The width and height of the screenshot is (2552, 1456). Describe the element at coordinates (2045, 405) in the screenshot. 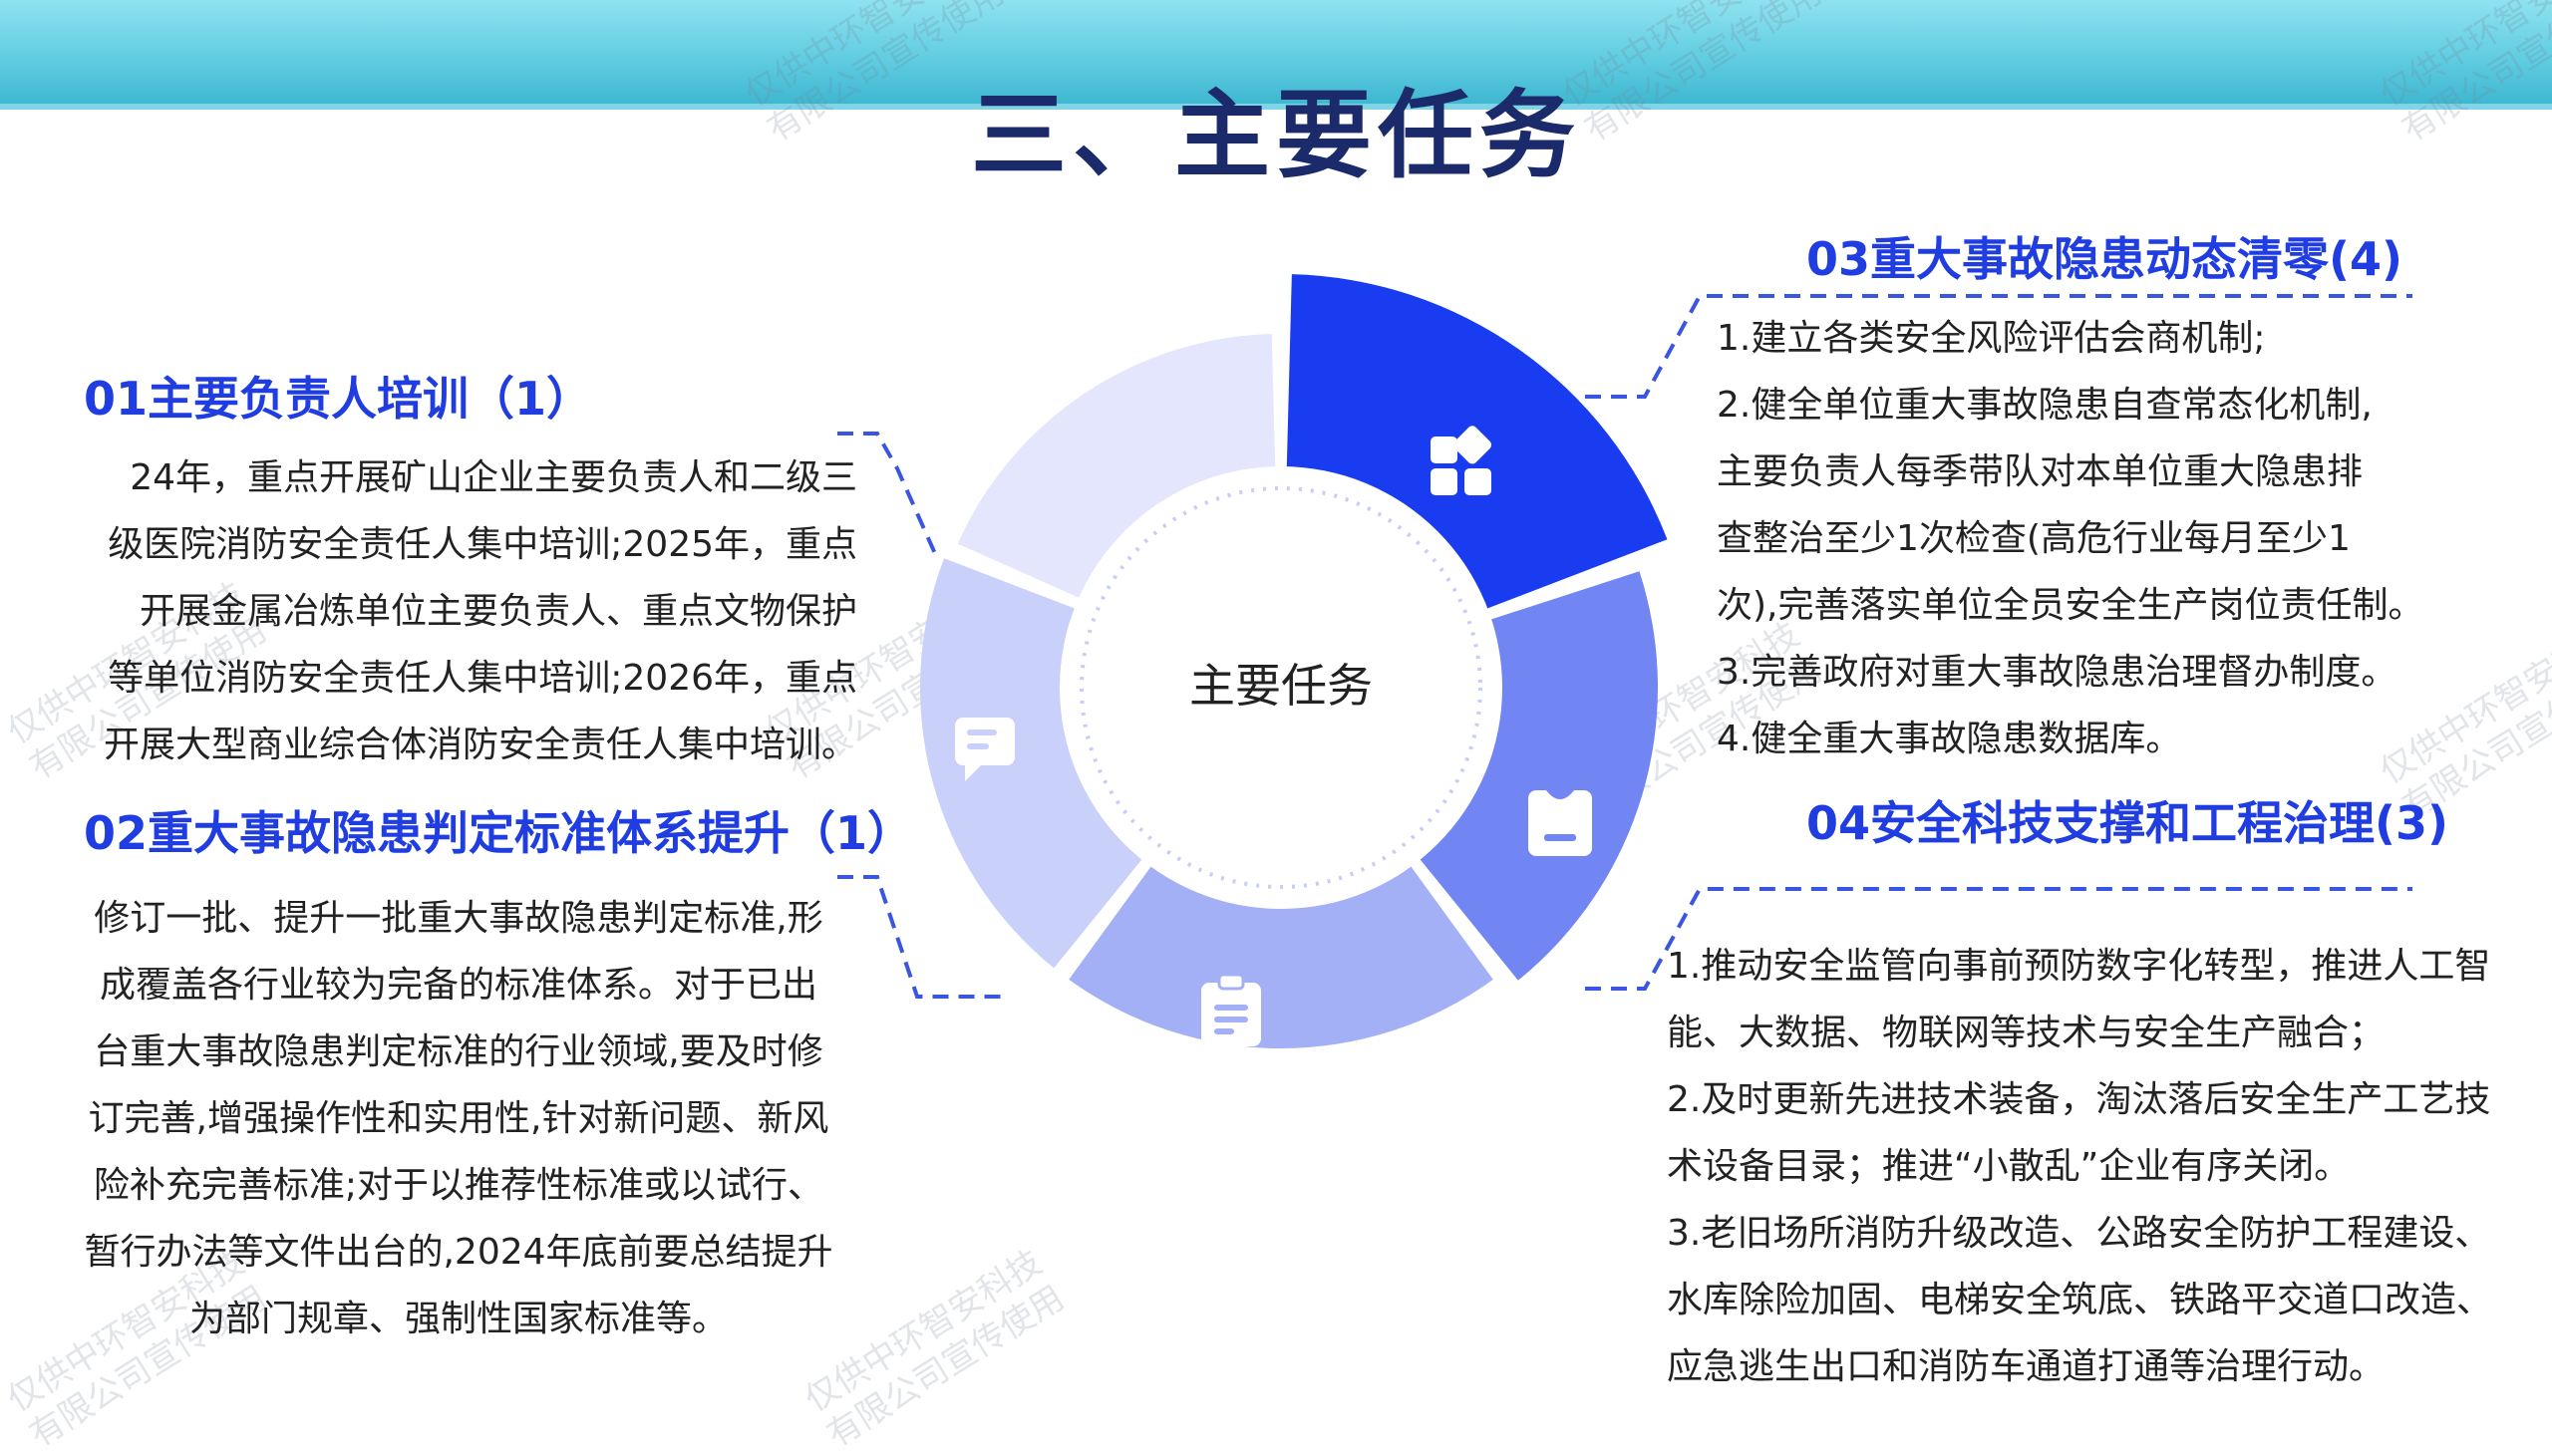

I see `section-03-line: 2.健全单位重大事故隐患自查常态化机制,` at that location.